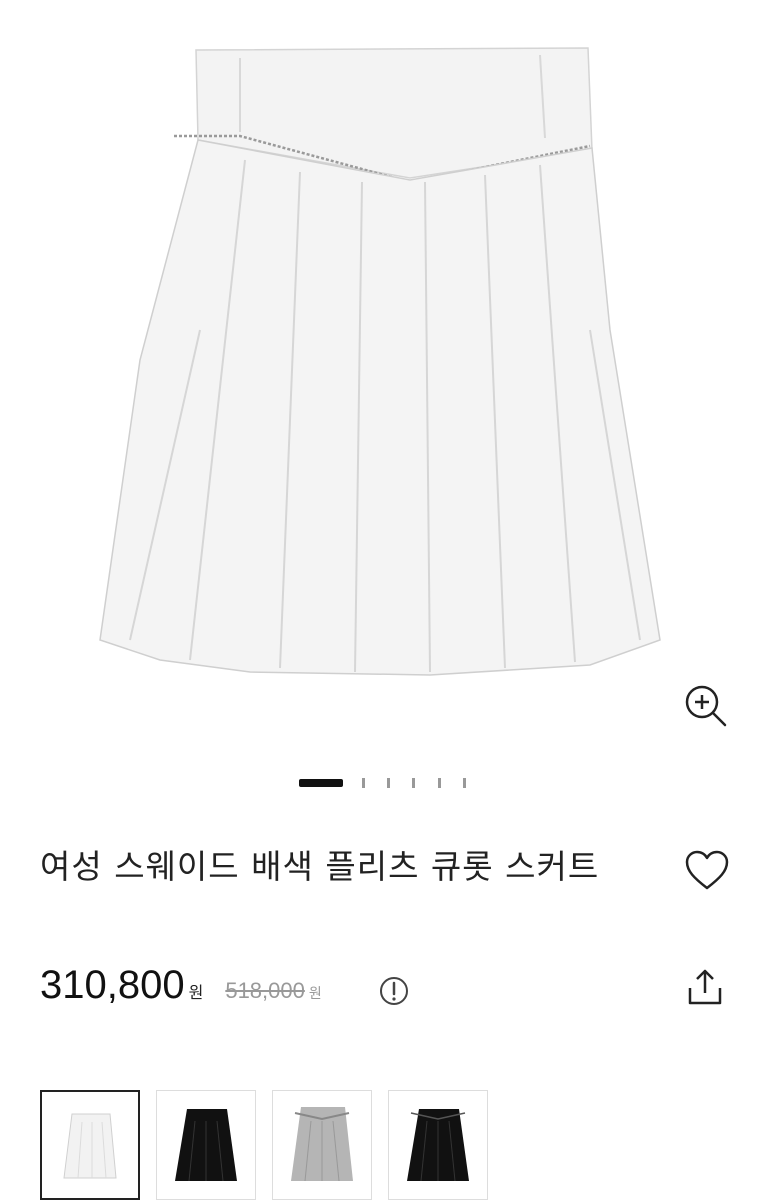 This screenshot has width=767, height=1200. Describe the element at coordinates (383, 783) in the screenshot. I see `image-pagination` at that location.